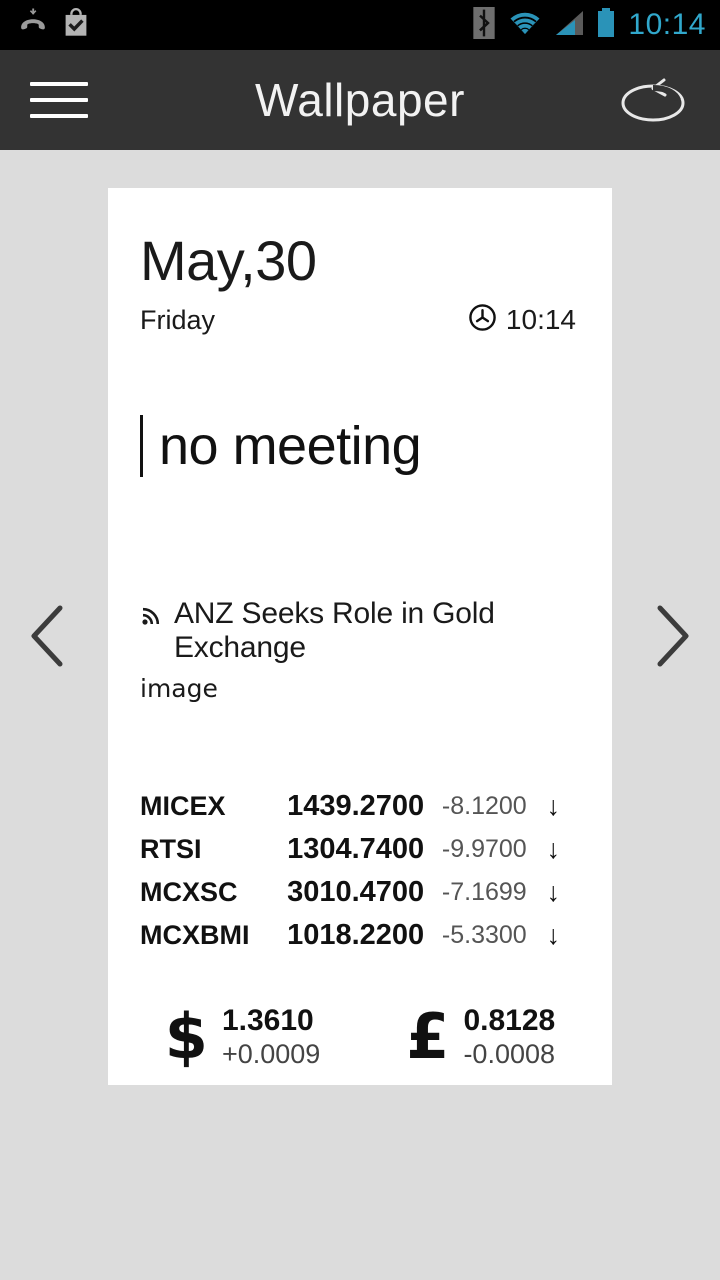 The height and width of the screenshot is (1280, 720). Describe the element at coordinates (267, 1021) in the screenshot. I see `currency-rate: 1.3610` at that location.